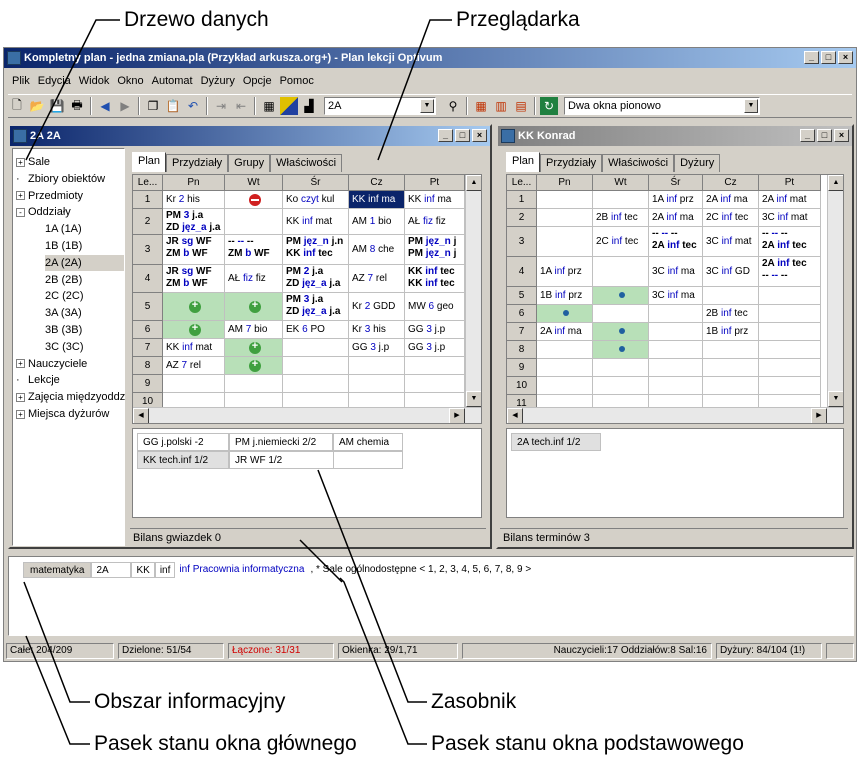 This screenshot has height=760, width=860. What do you see at coordinates (194, 222) in the screenshot?
I see `lesson-cell: PM 3 j.a ZD jęz_a j.a` at bounding box center [194, 222].